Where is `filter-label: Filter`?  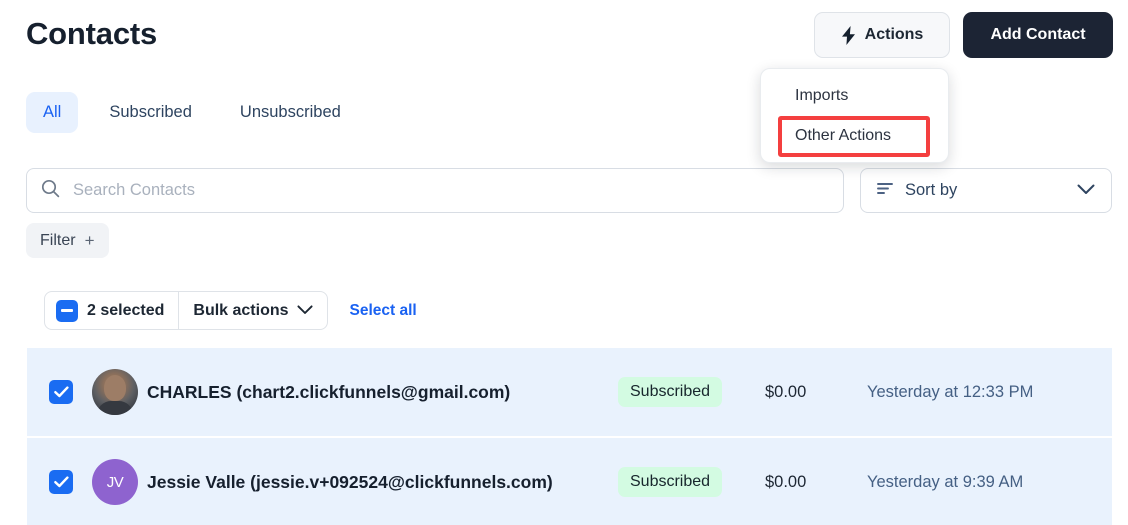 filter-label: Filter is located at coordinates (58, 240).